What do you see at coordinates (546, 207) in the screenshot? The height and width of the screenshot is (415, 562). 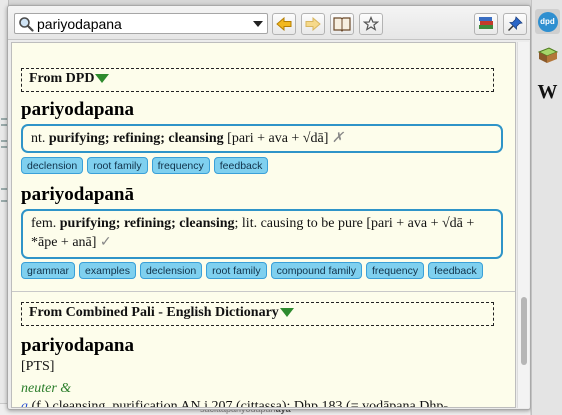 I see `side-dock: dpd W` at bounding box center [546, 207].